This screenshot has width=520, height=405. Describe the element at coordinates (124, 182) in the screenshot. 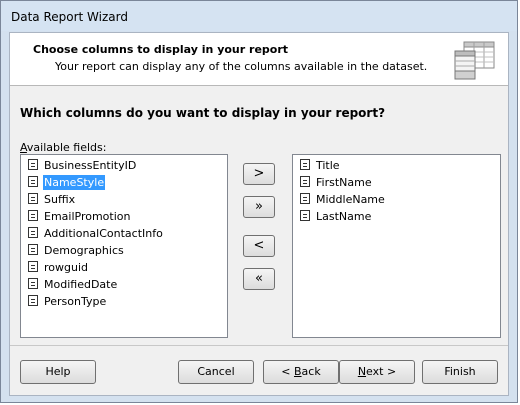

I see `list-item-selected: NameStyle` at that location.